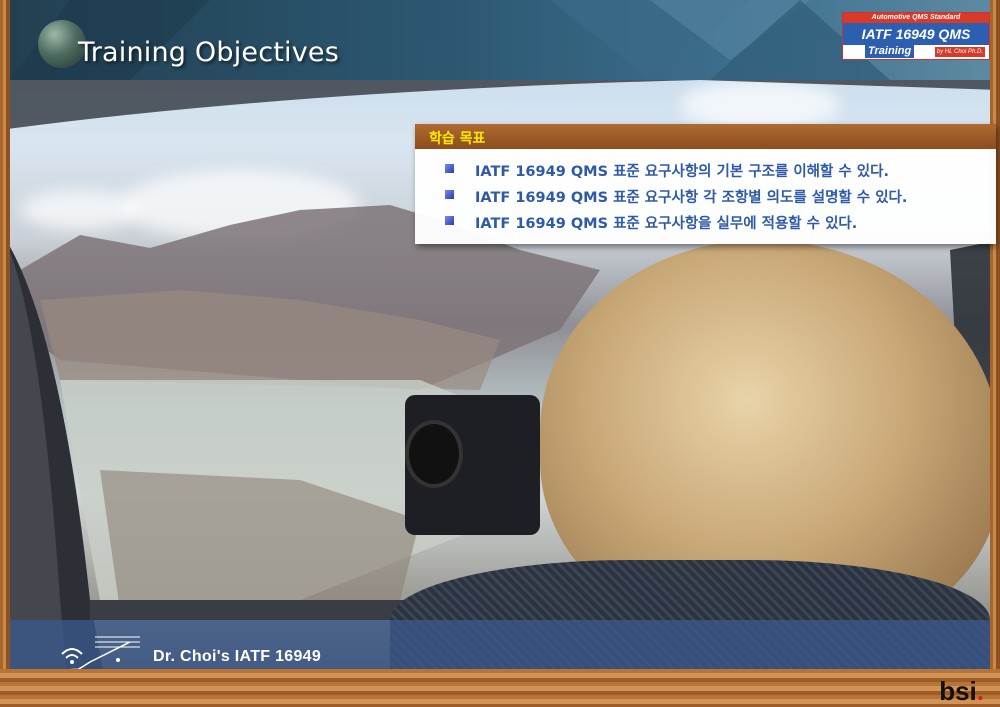 This screenshot has height=707, width=1000. Describe the element at coordinates (500, 688) in the screenshot. I see `wood-border-bottom` at that location.